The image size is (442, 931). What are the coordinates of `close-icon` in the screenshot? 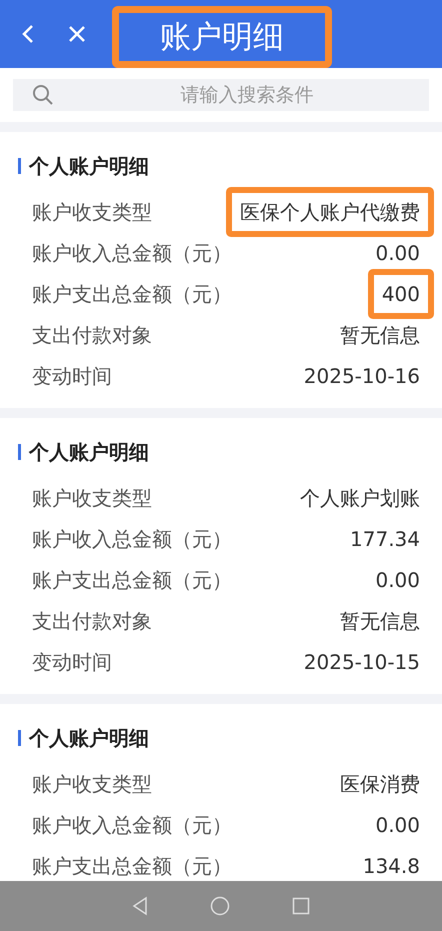 It's located at (77, 34).